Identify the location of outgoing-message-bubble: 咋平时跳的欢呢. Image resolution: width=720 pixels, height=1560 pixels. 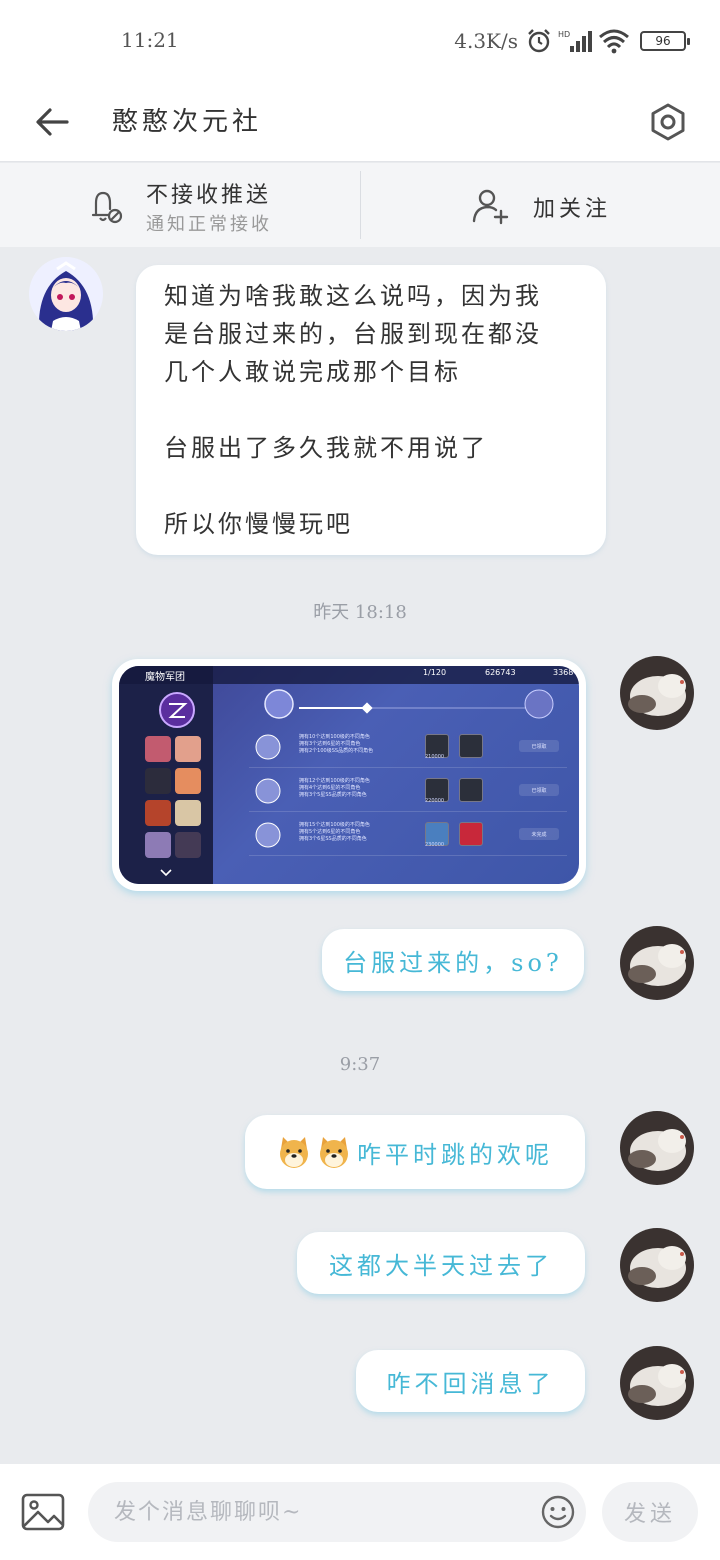
(415, 1152).